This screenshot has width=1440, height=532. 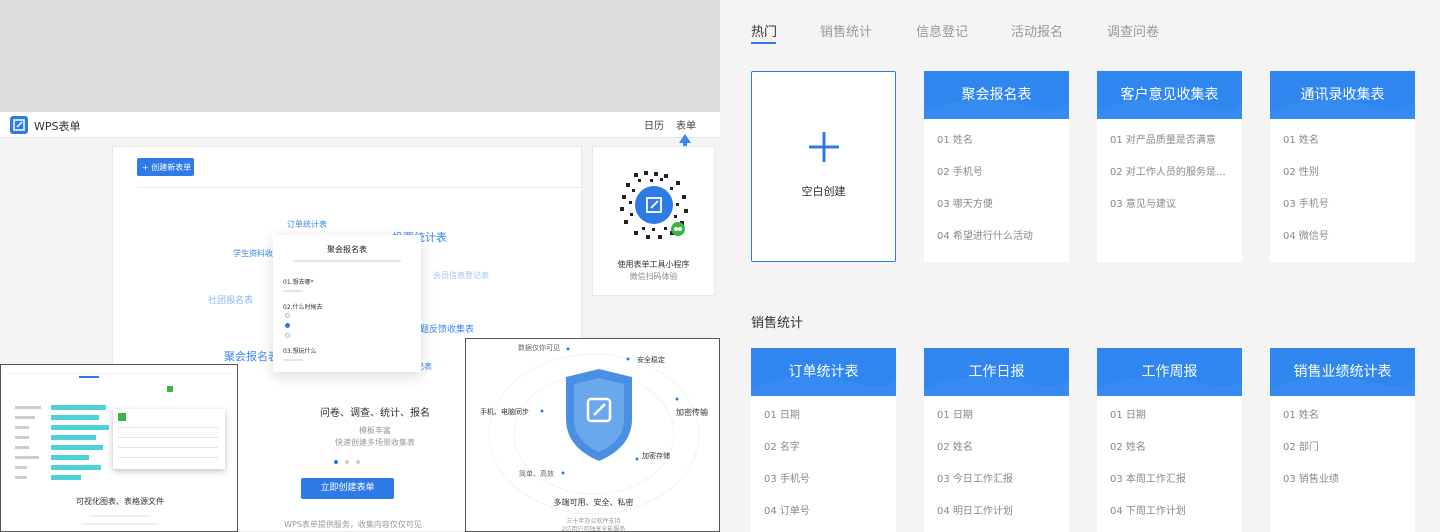 What do you see at coordinates (251, 356) in the screenshot?
I see `floating-label: 聚会报名表` at bounding box center [251, 356].